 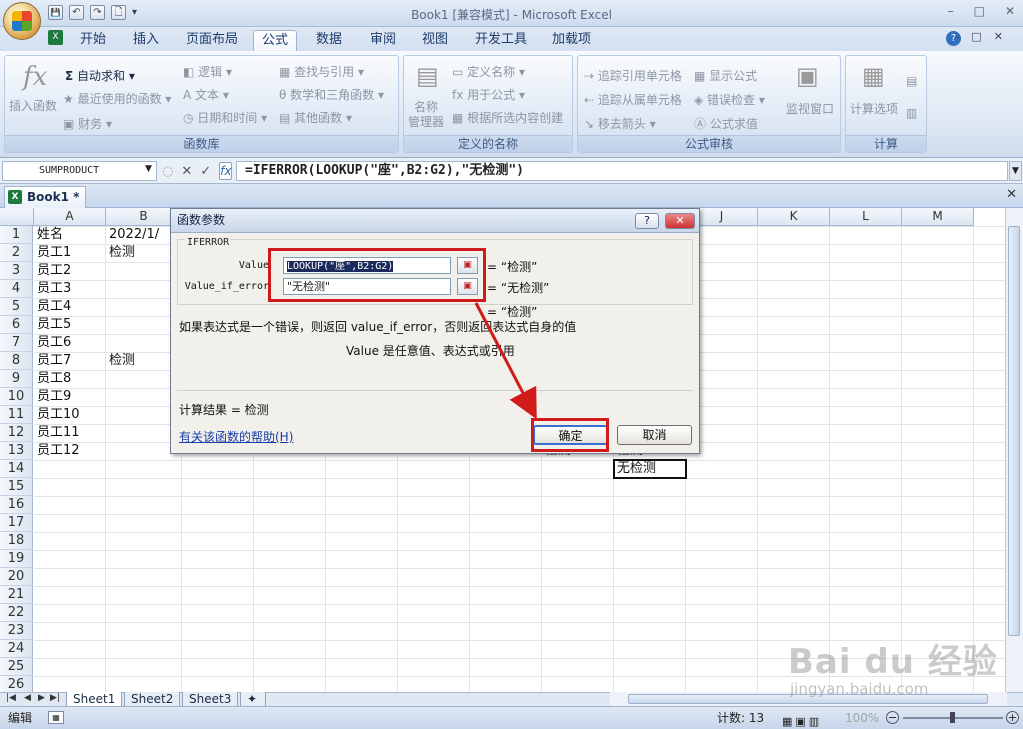 What do you see at coordinates (16, 307) in the screenshot?
I see `row-header-5: 5` at bounding box center [16, 307].